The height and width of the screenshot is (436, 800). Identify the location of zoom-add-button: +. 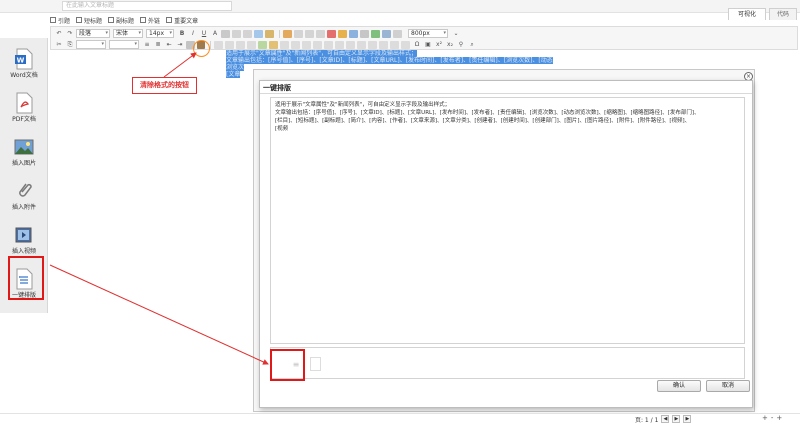
(779, 418).